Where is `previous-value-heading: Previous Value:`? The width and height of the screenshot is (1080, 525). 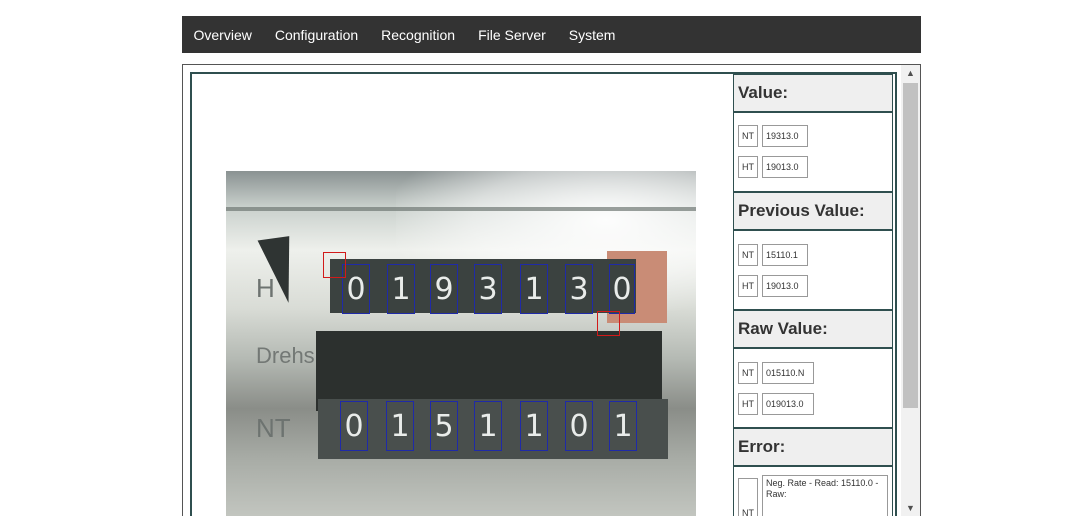 previous-value-heading: Previous Value: is located at coordinates (813, 211).